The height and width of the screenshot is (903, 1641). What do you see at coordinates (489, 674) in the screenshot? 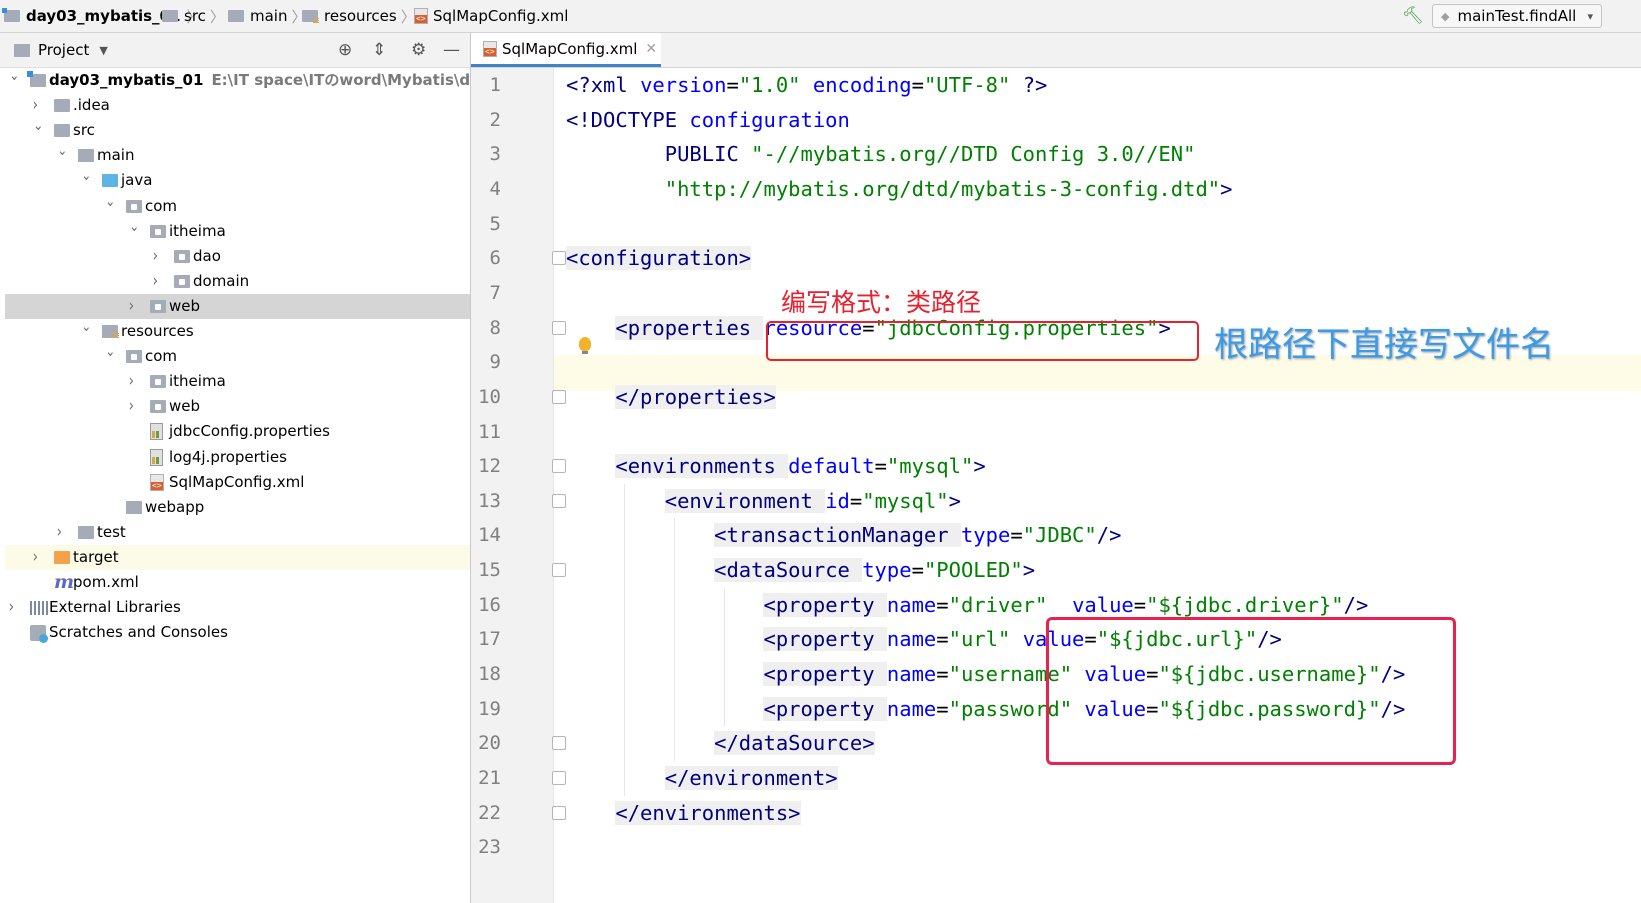
I see `line-number: 18` at bounding box center [489, 674].